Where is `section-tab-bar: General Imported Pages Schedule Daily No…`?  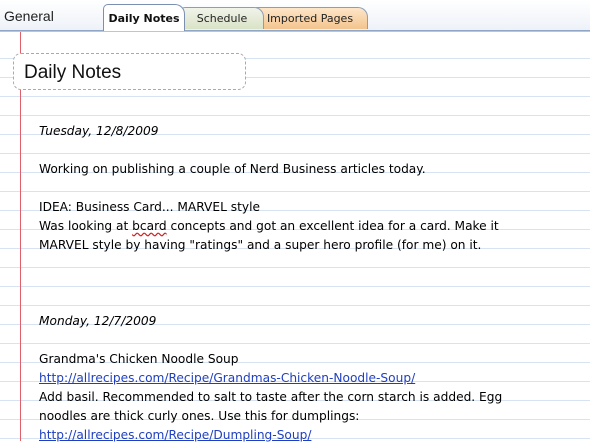
section-tab-bar: General Imported Pages Schedule Daily No… is located at coordinates (295, 15).